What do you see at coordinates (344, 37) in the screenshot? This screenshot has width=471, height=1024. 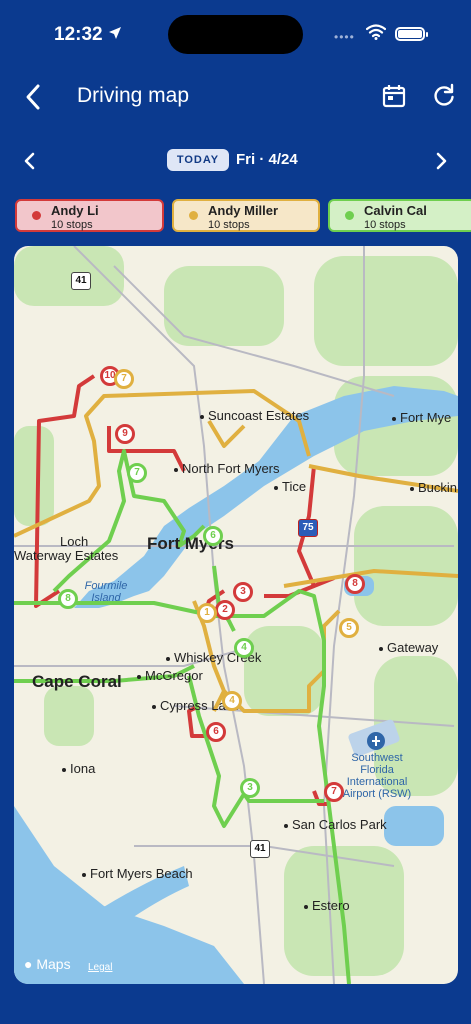 I see `signal-icon: ••••` at bounding box center [344, 37].